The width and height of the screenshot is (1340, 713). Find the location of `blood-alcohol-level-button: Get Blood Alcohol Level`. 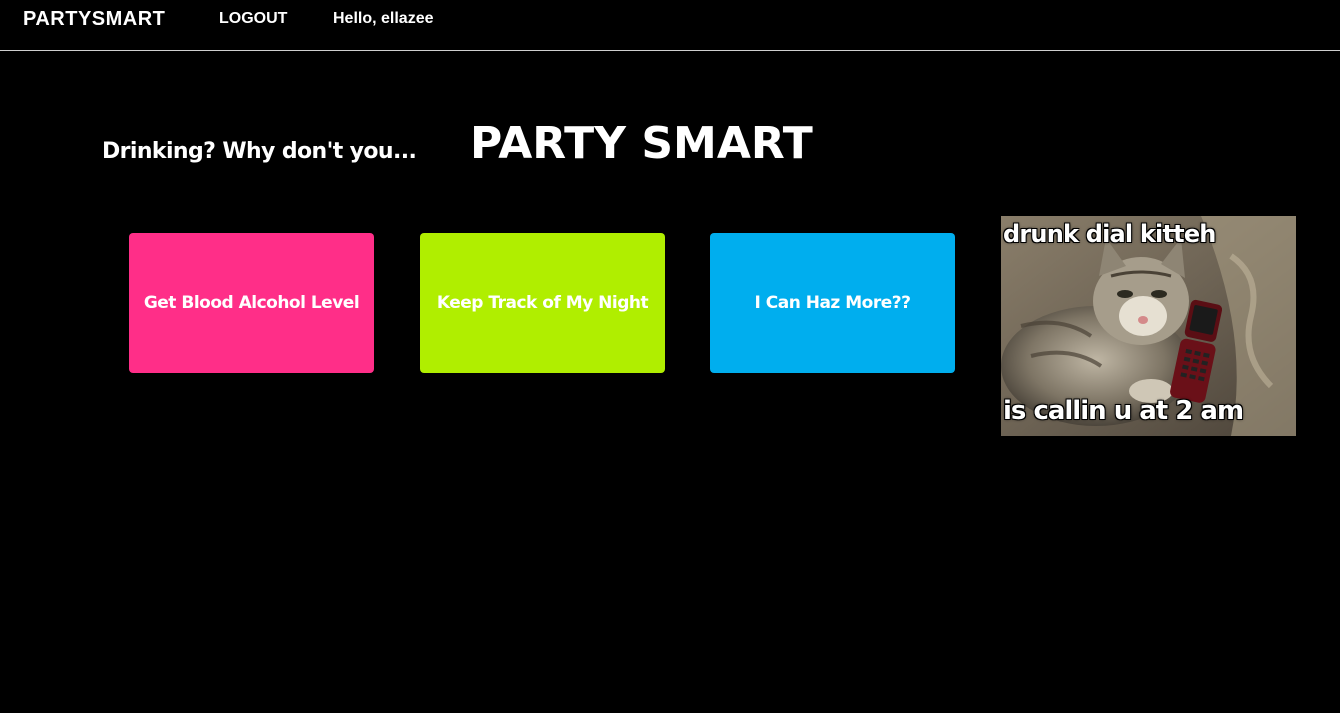

blood-alcohol-level-button: Get Blood Alcohol Level is located at coordinates (251, 303).